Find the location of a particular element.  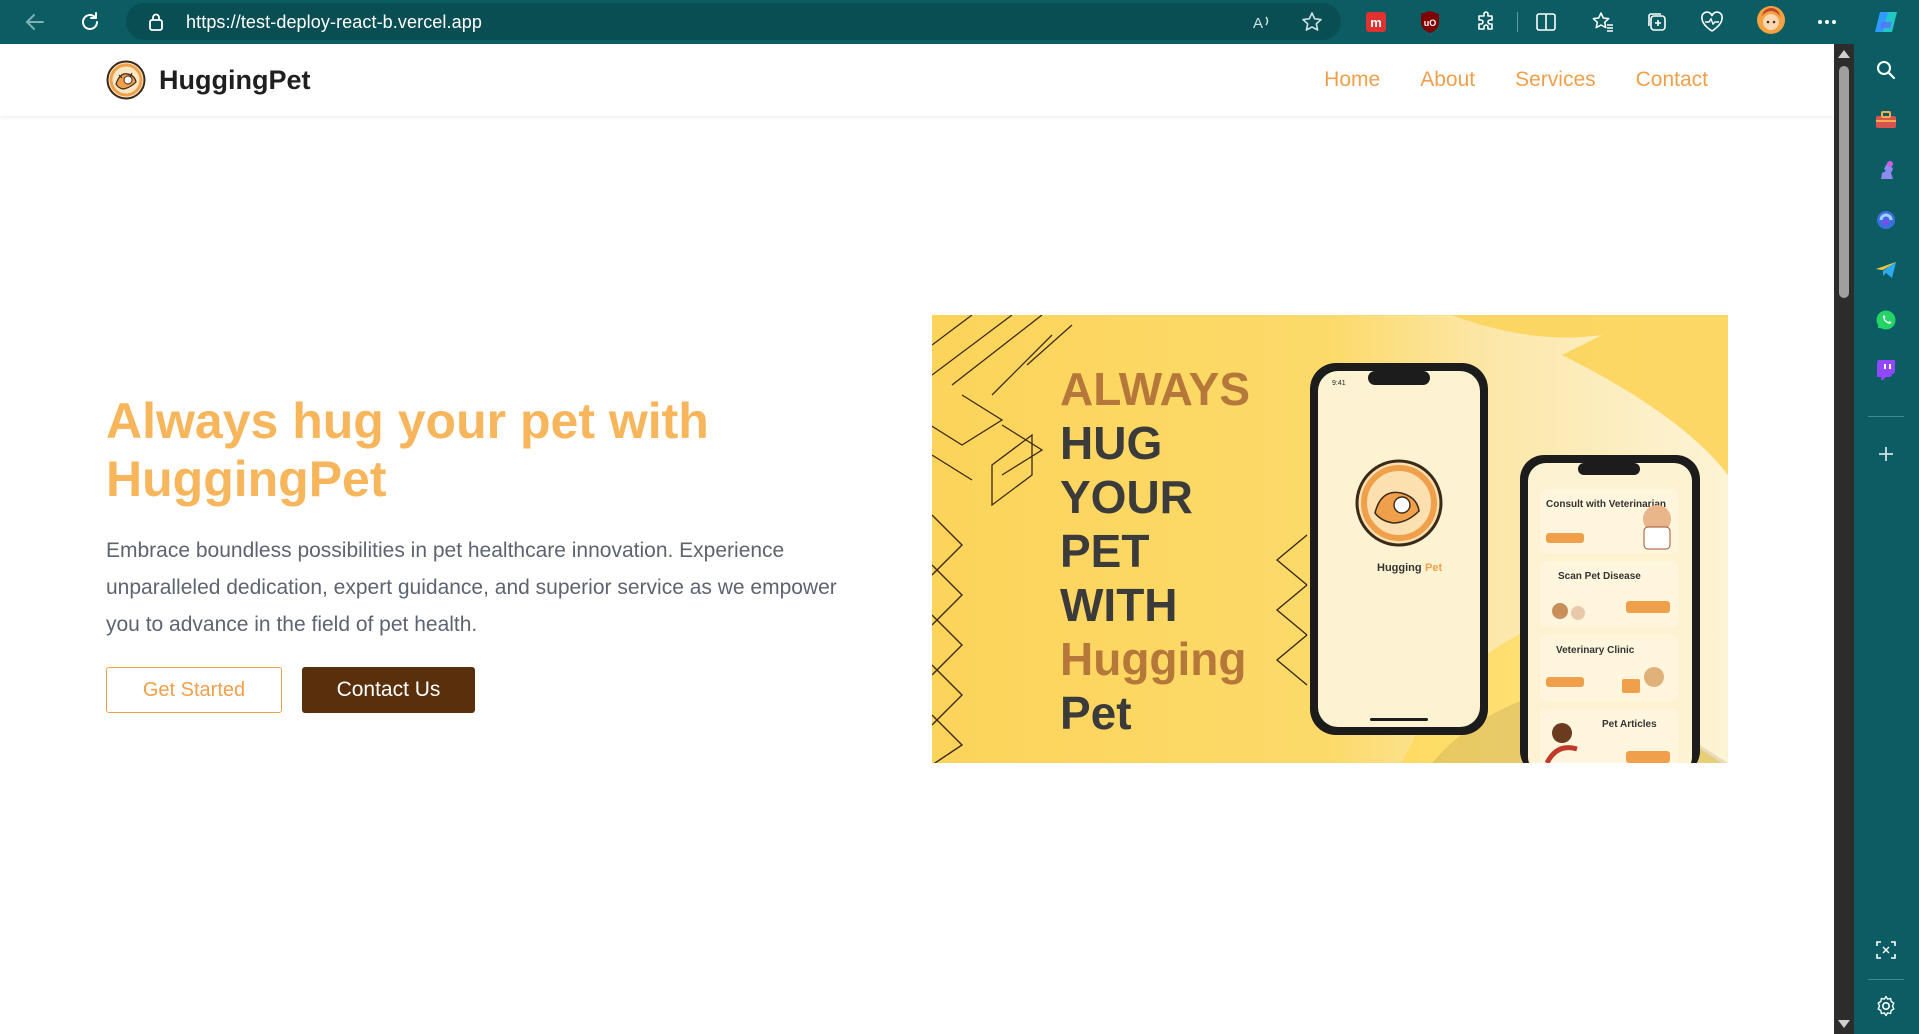

hero-title: Always hug your pet with HuggingPet is located at coordinates (407, 450).